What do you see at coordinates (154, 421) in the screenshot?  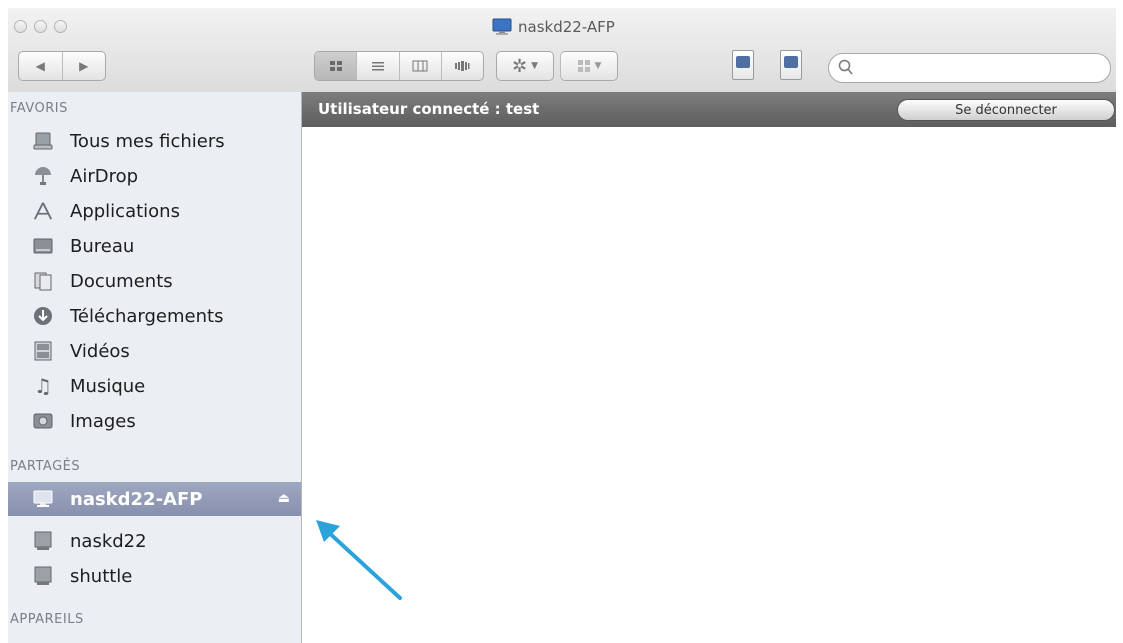 I see `sidebar-item-pictures: Images` at bounding box center [154, 421].